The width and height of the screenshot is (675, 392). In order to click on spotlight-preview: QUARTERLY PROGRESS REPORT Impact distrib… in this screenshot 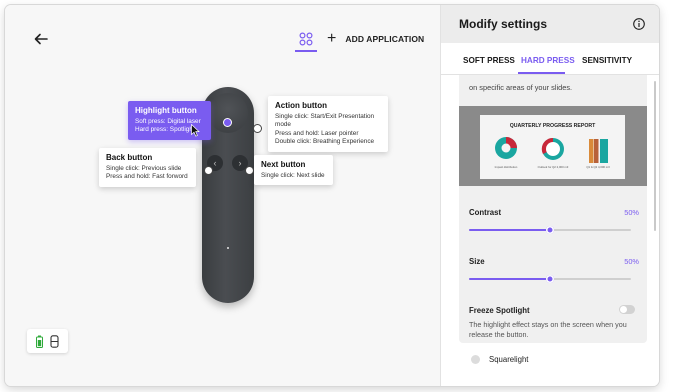, I will do `click(553, 146)`.